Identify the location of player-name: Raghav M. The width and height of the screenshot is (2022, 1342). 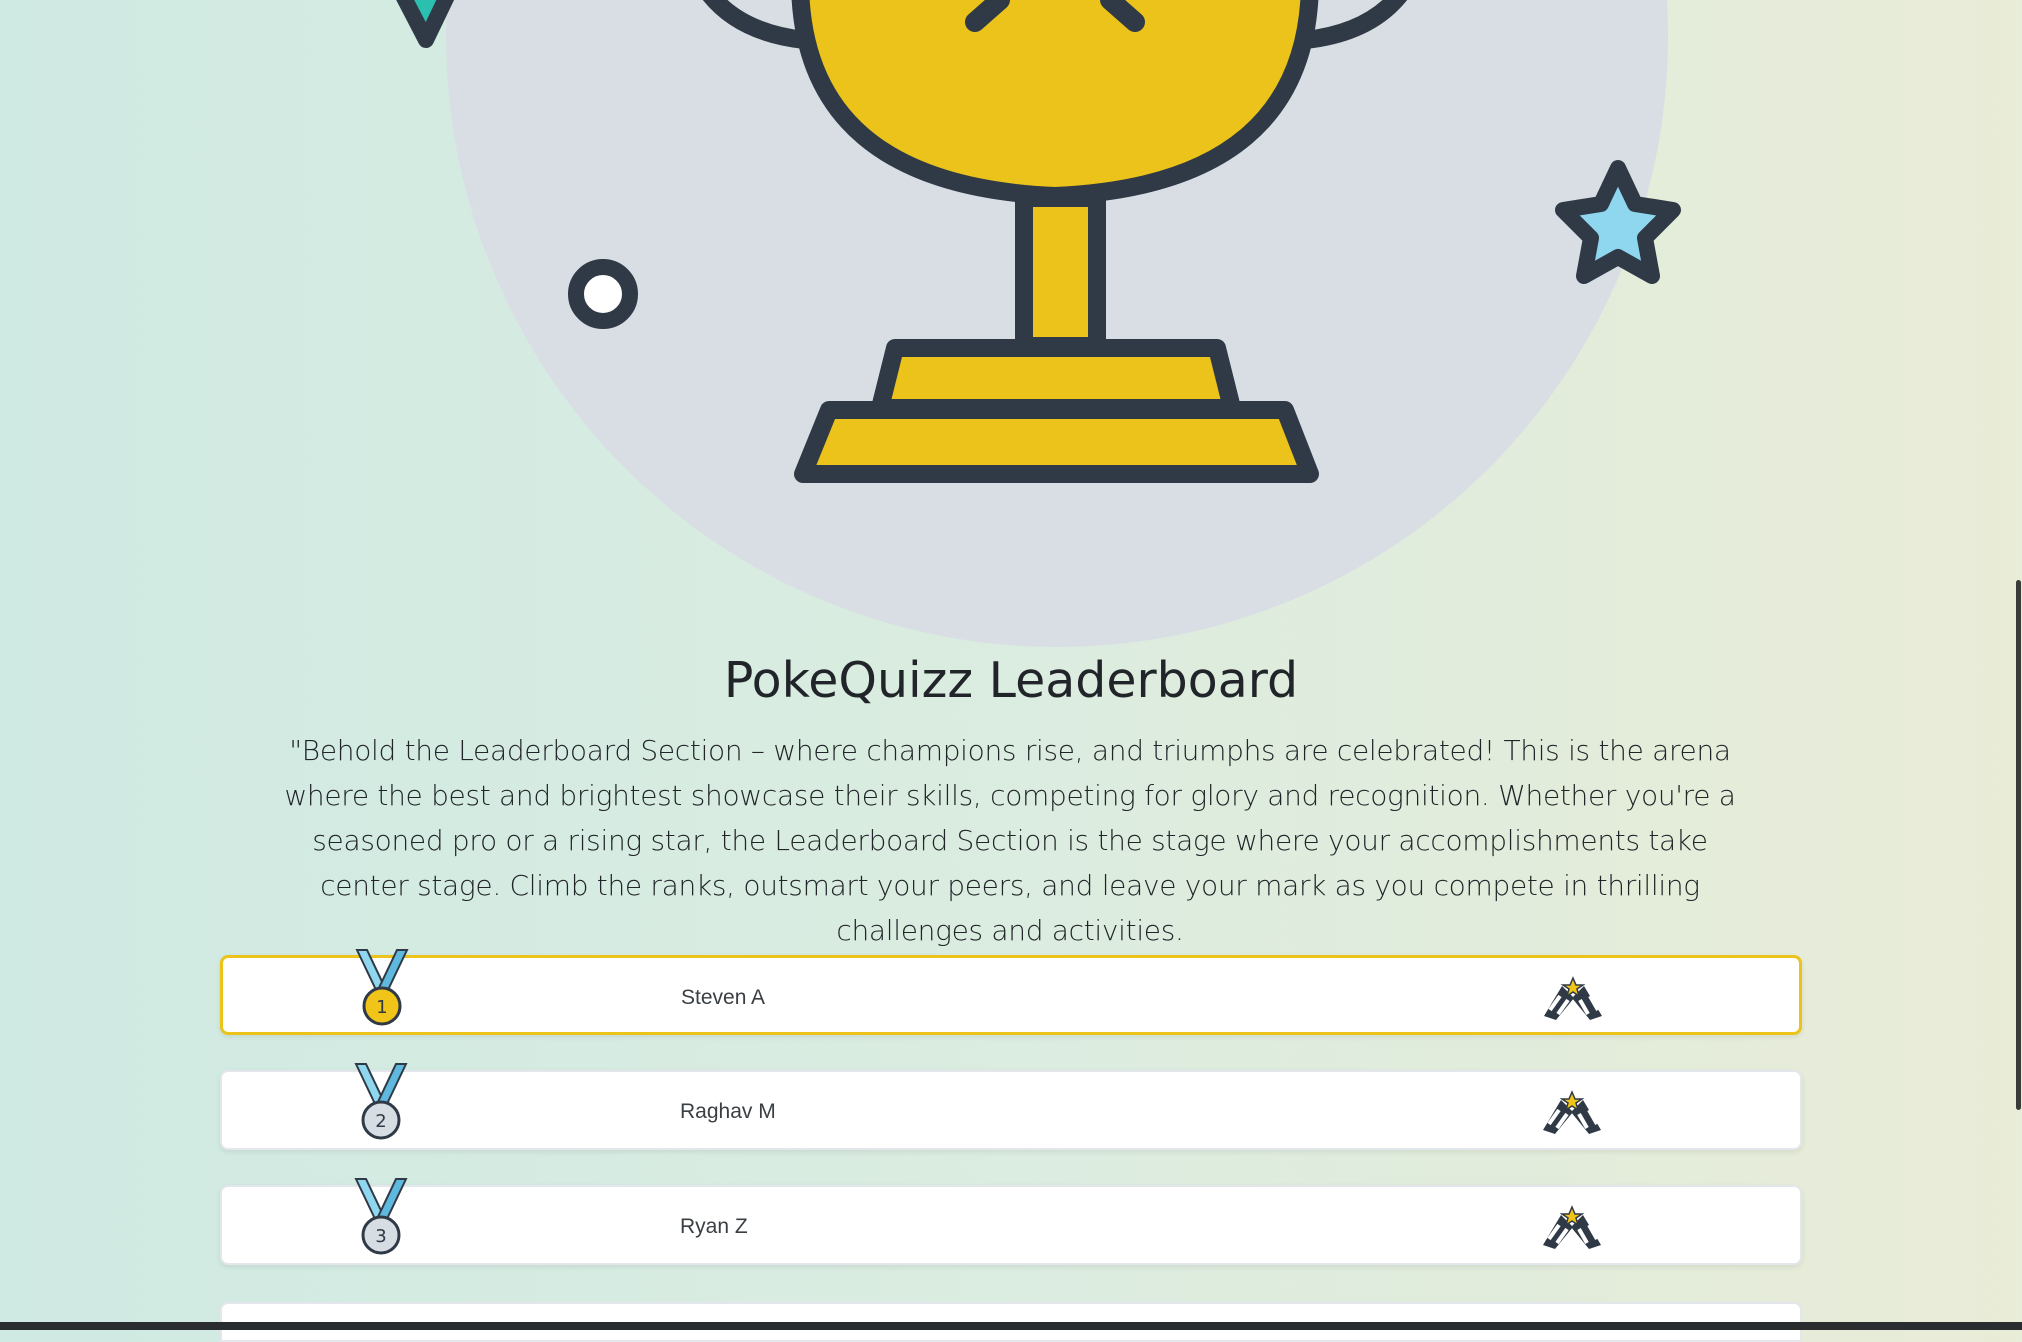
(728, 1111).